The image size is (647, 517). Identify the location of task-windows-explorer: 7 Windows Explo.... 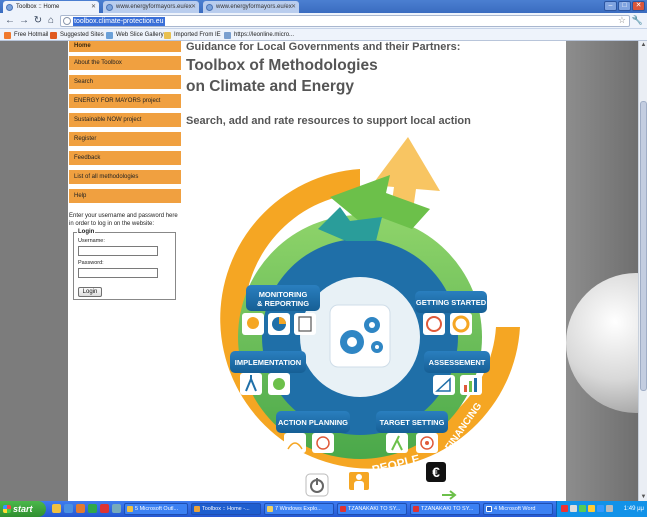
(299, 509).